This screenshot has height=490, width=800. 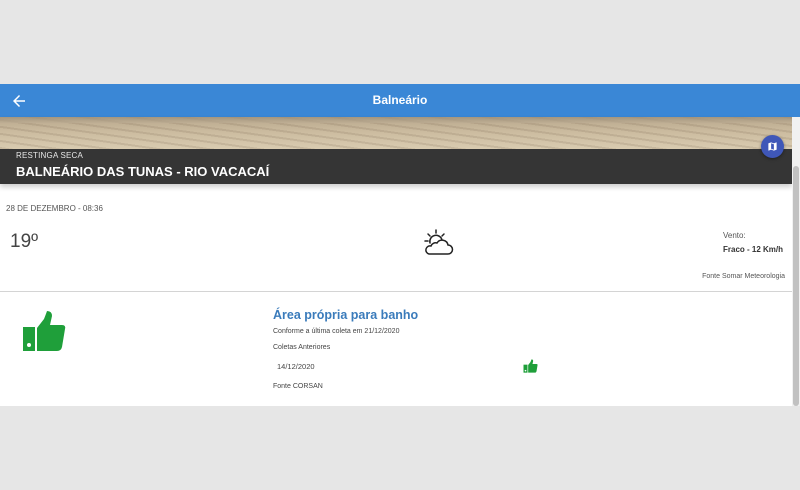 What do you see at coordinates (346, 315) in the screenshot?
I see `water-status: Área própria para banho` at bounding box center [346, 315].